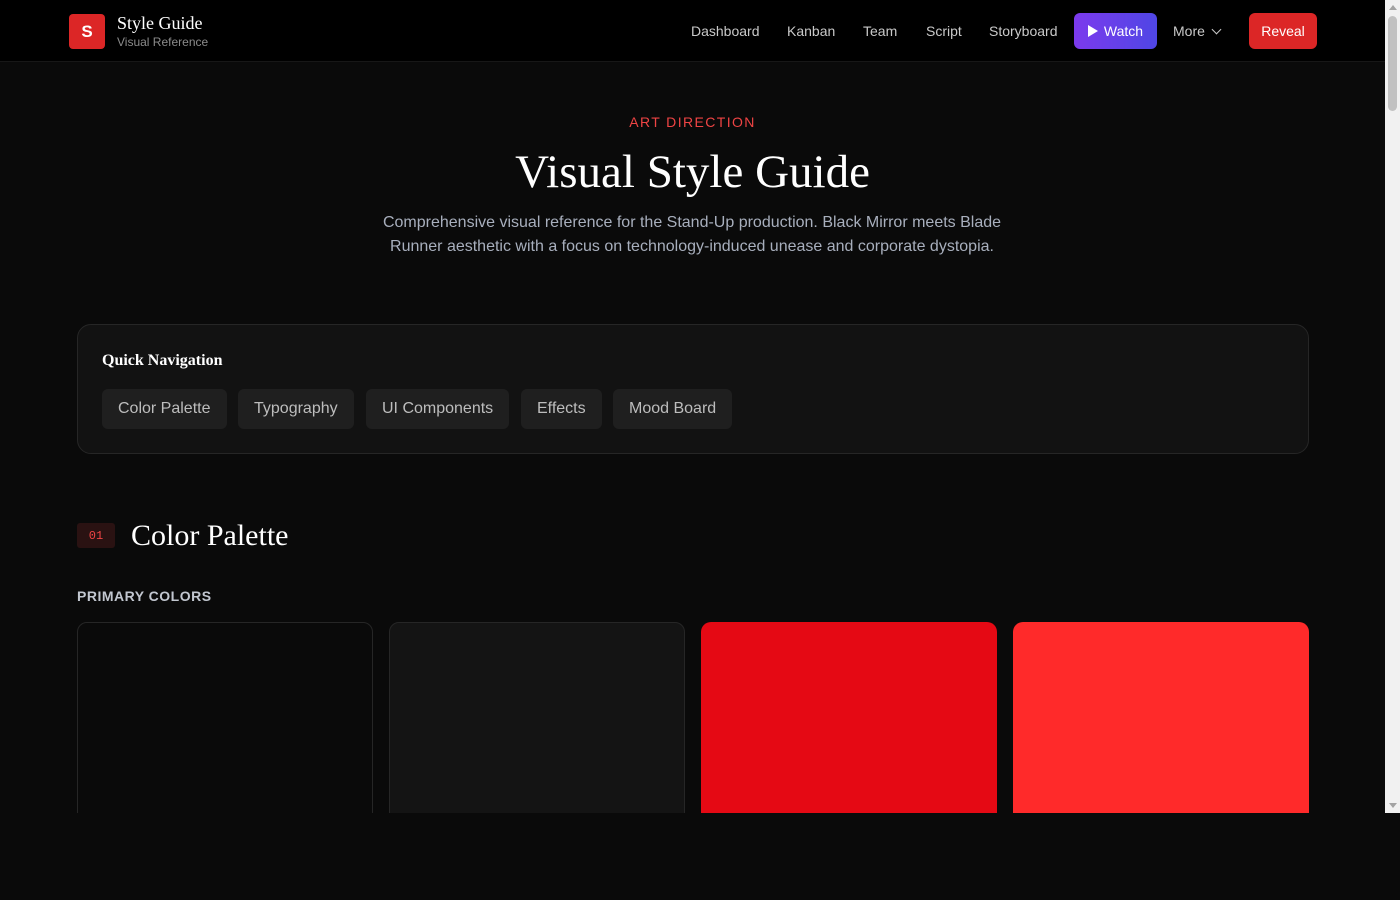 Image resolution: width=1400 pixels, height=900 pixels. What do you see at coordinates (162, 360) in the screenshot?
I see `quick-navigation-title: Quick Navigation` at bounding box center [162, 360].